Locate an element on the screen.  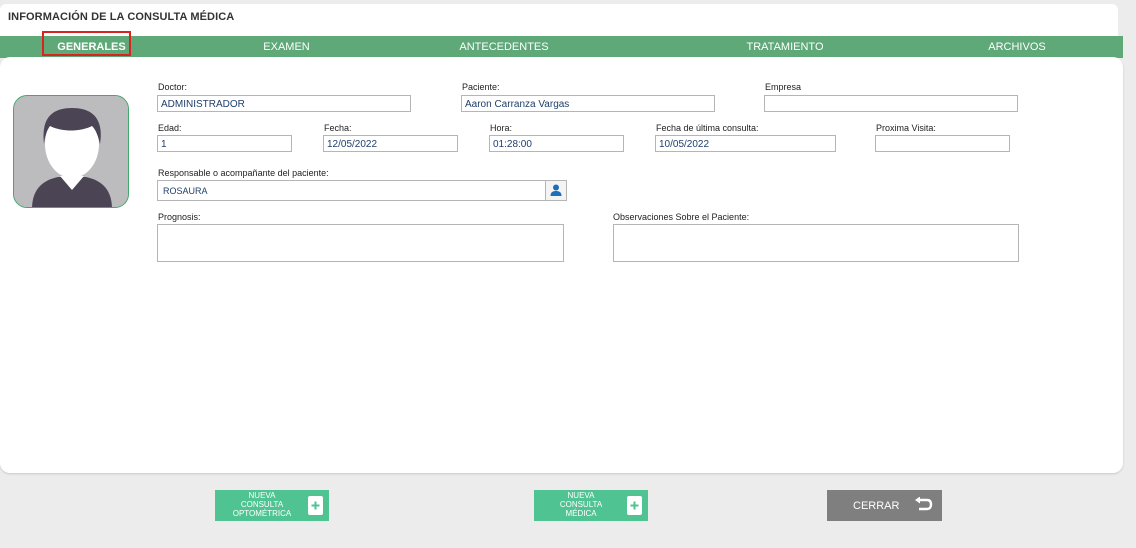
nueva-consulta-medica-button: NUEVA CONSULTA MÉDICA is located at coordinates (591, 505).